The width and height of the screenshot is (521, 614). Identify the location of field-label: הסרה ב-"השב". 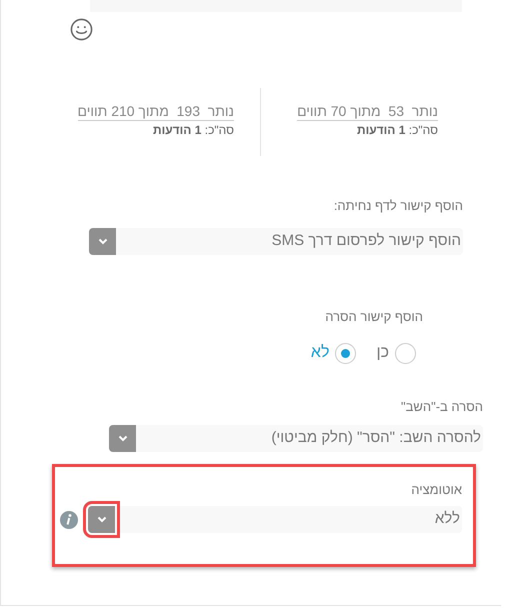
(441, 407).